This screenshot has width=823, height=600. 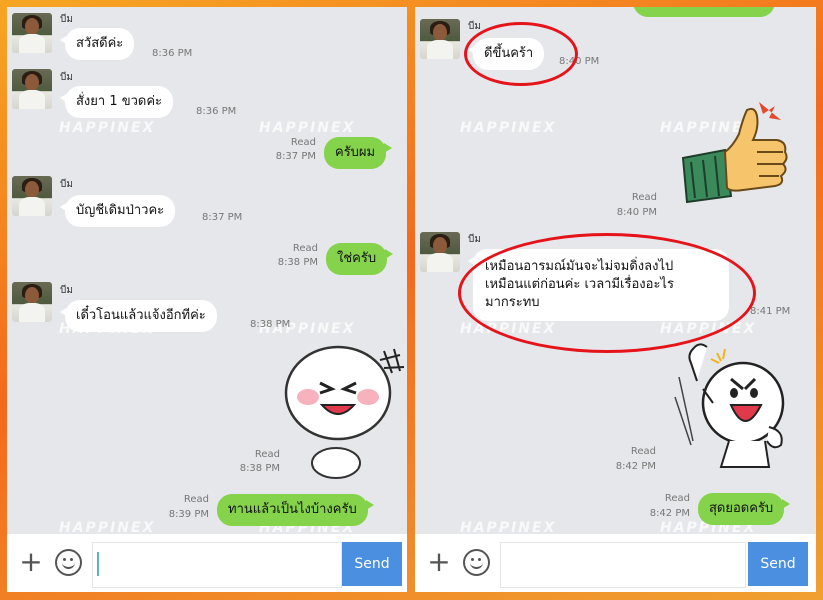 What do you see at coordinates (744, 509) in the screenshot?
I see `message-bubble-outgoing: สุดยอดครับ` at bounding box center [744, 509].